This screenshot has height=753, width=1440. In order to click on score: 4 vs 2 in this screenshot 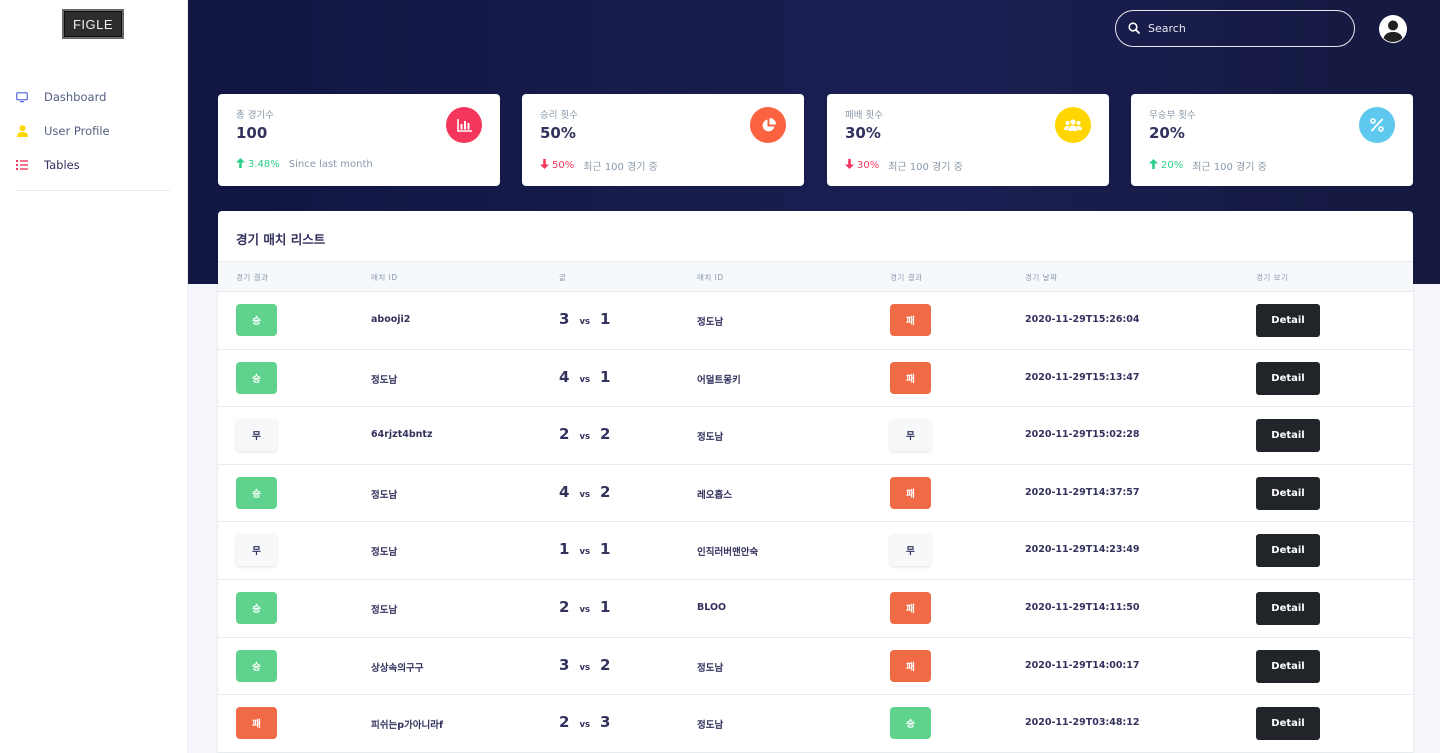, I will do `click(584, 492)`.